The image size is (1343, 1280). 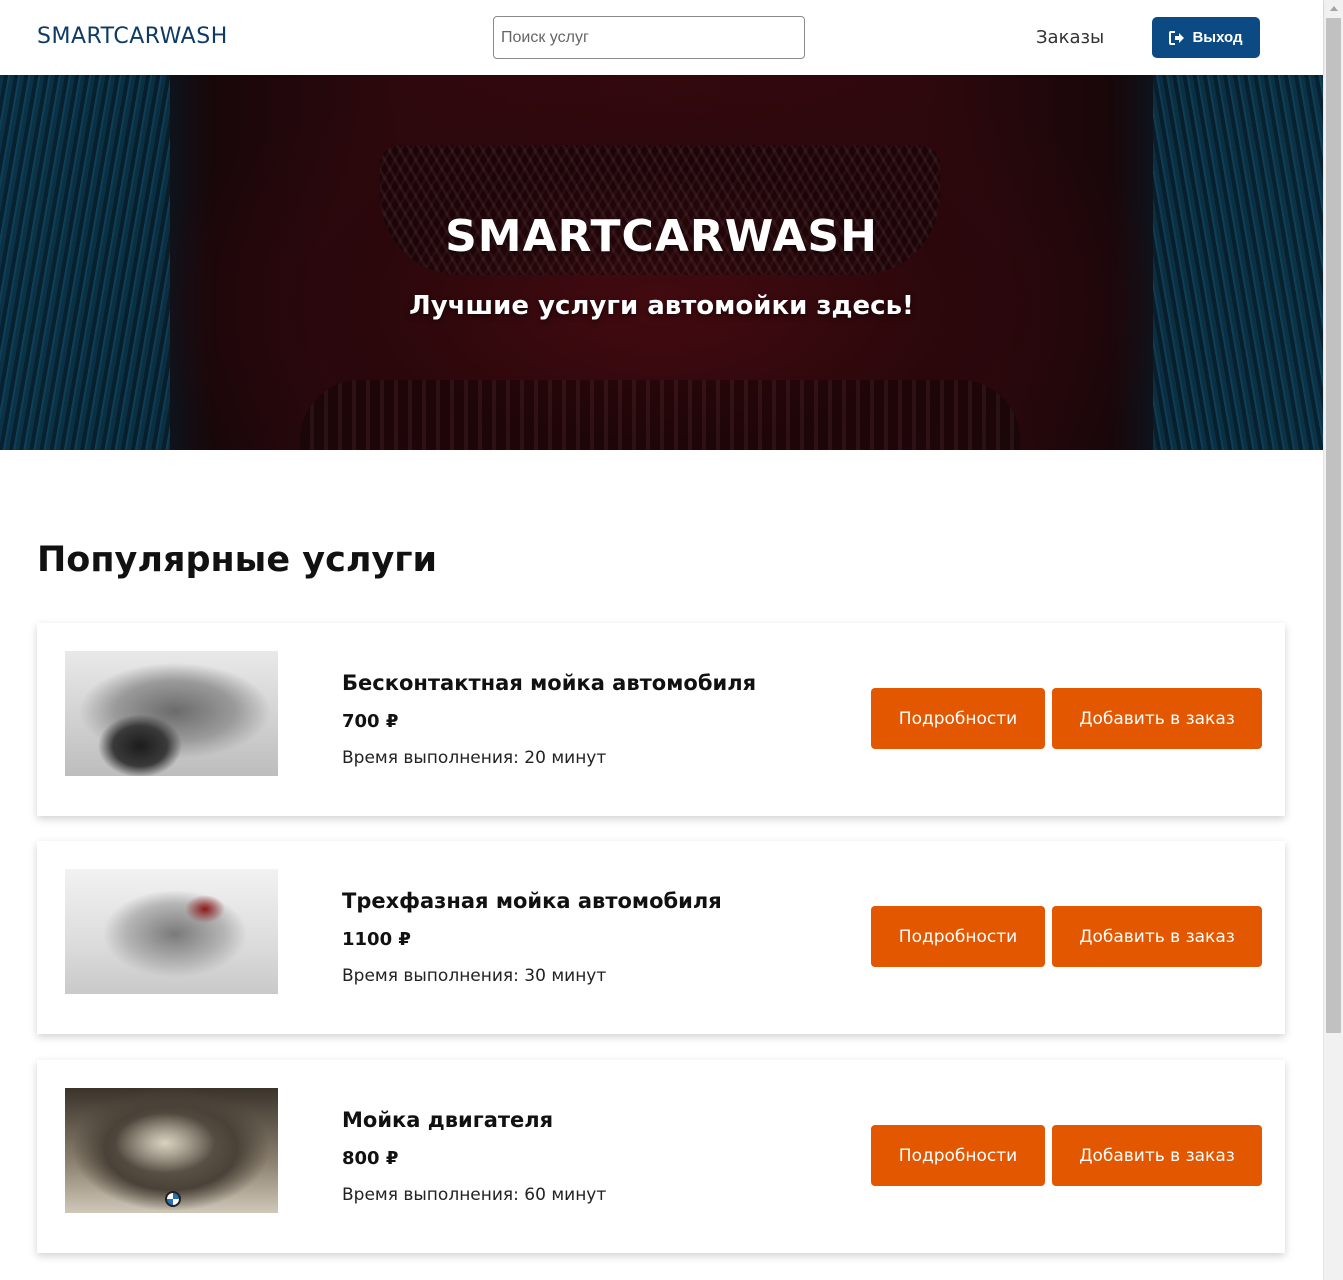 I want to click on logout-label: Выход, so click(x=1217, y=37).